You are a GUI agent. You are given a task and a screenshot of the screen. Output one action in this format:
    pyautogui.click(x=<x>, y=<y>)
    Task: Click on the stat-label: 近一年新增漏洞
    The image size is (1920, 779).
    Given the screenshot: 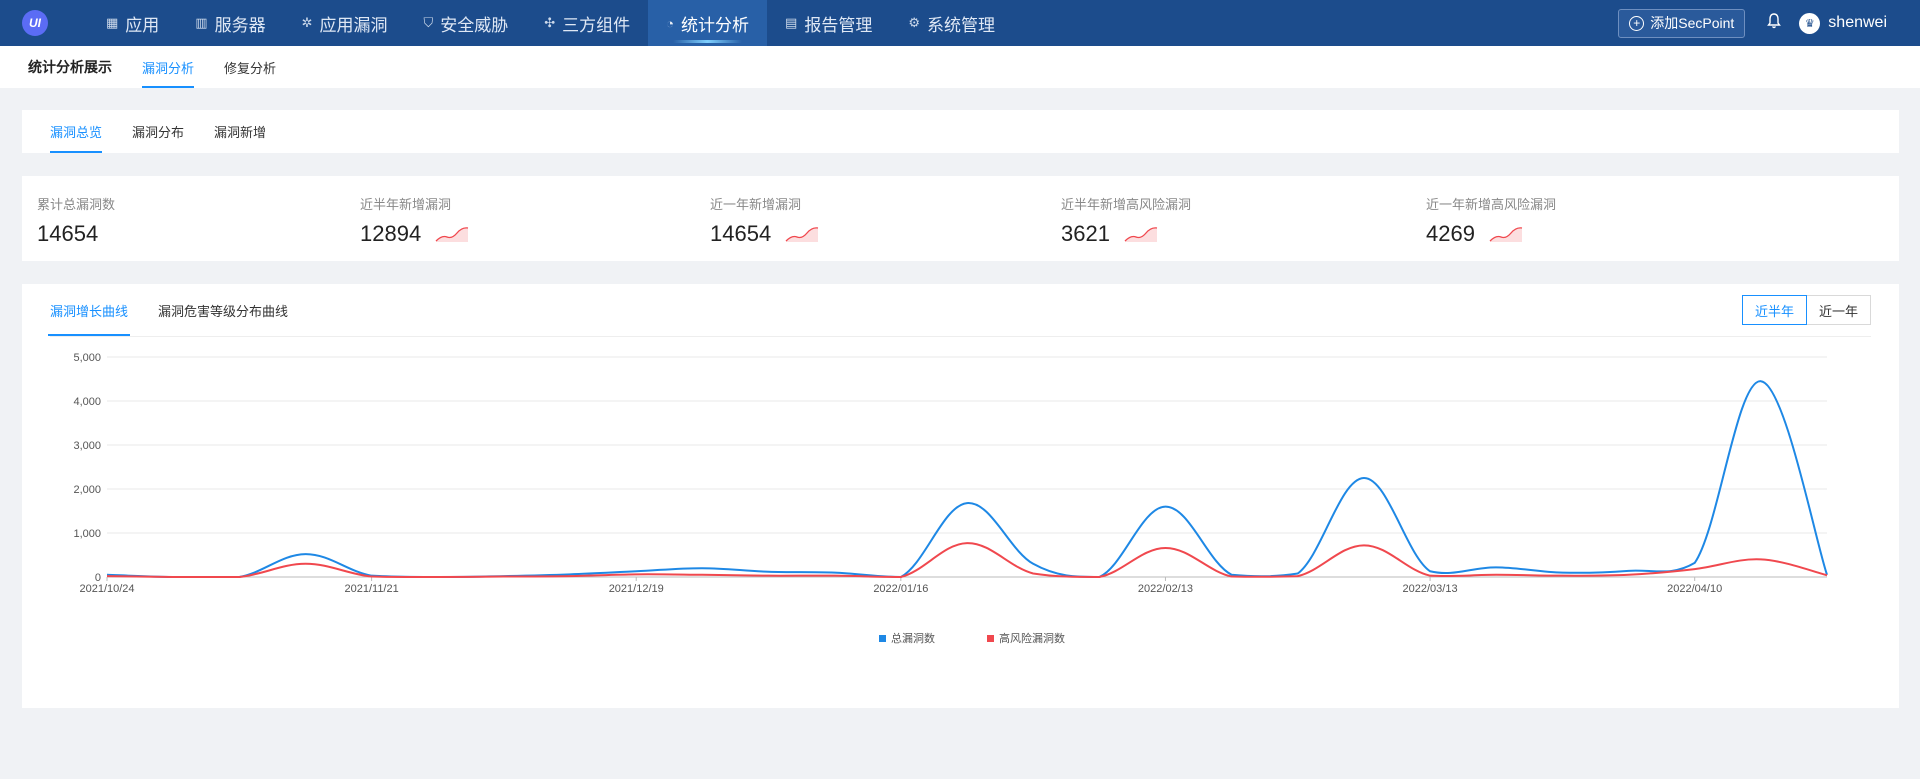 What is the action you would take?
    pyautogui.click(x=756, y=204)
    